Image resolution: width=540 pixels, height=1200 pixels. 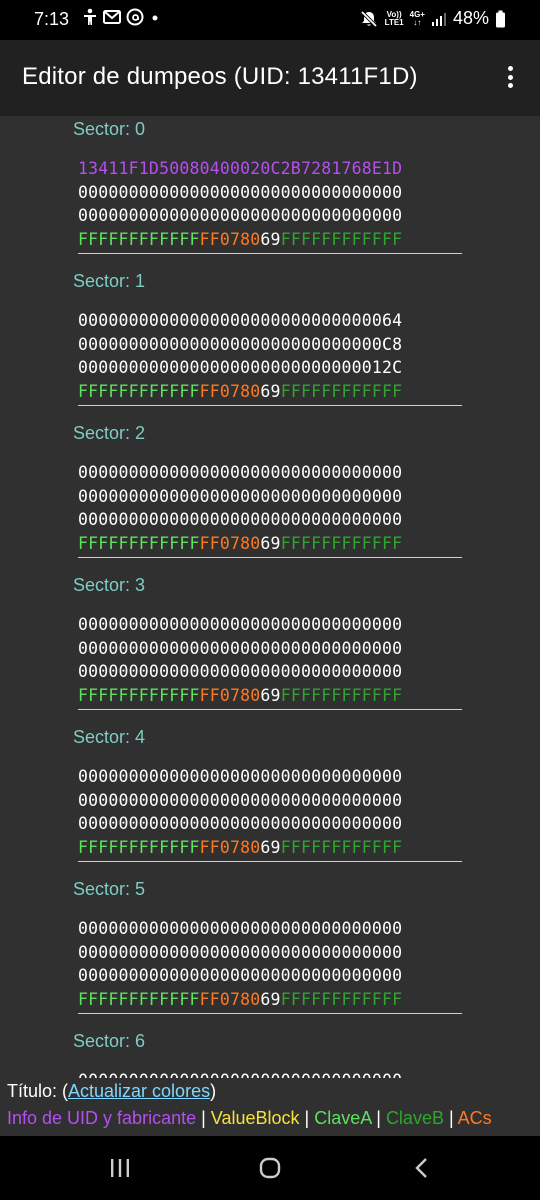 I want to click on threads-icon, so click(x=135, y=17).